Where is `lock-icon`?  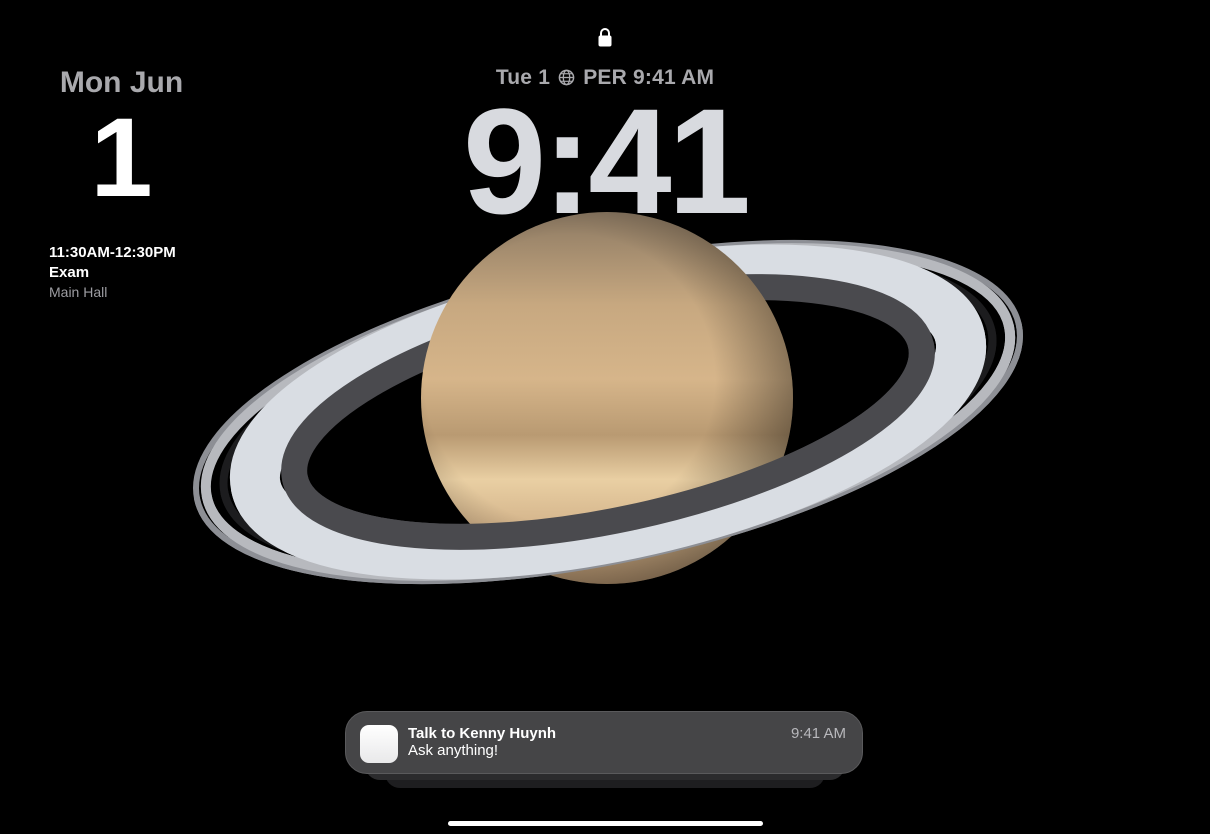
lock-icon is located at coordinates (605, 37).